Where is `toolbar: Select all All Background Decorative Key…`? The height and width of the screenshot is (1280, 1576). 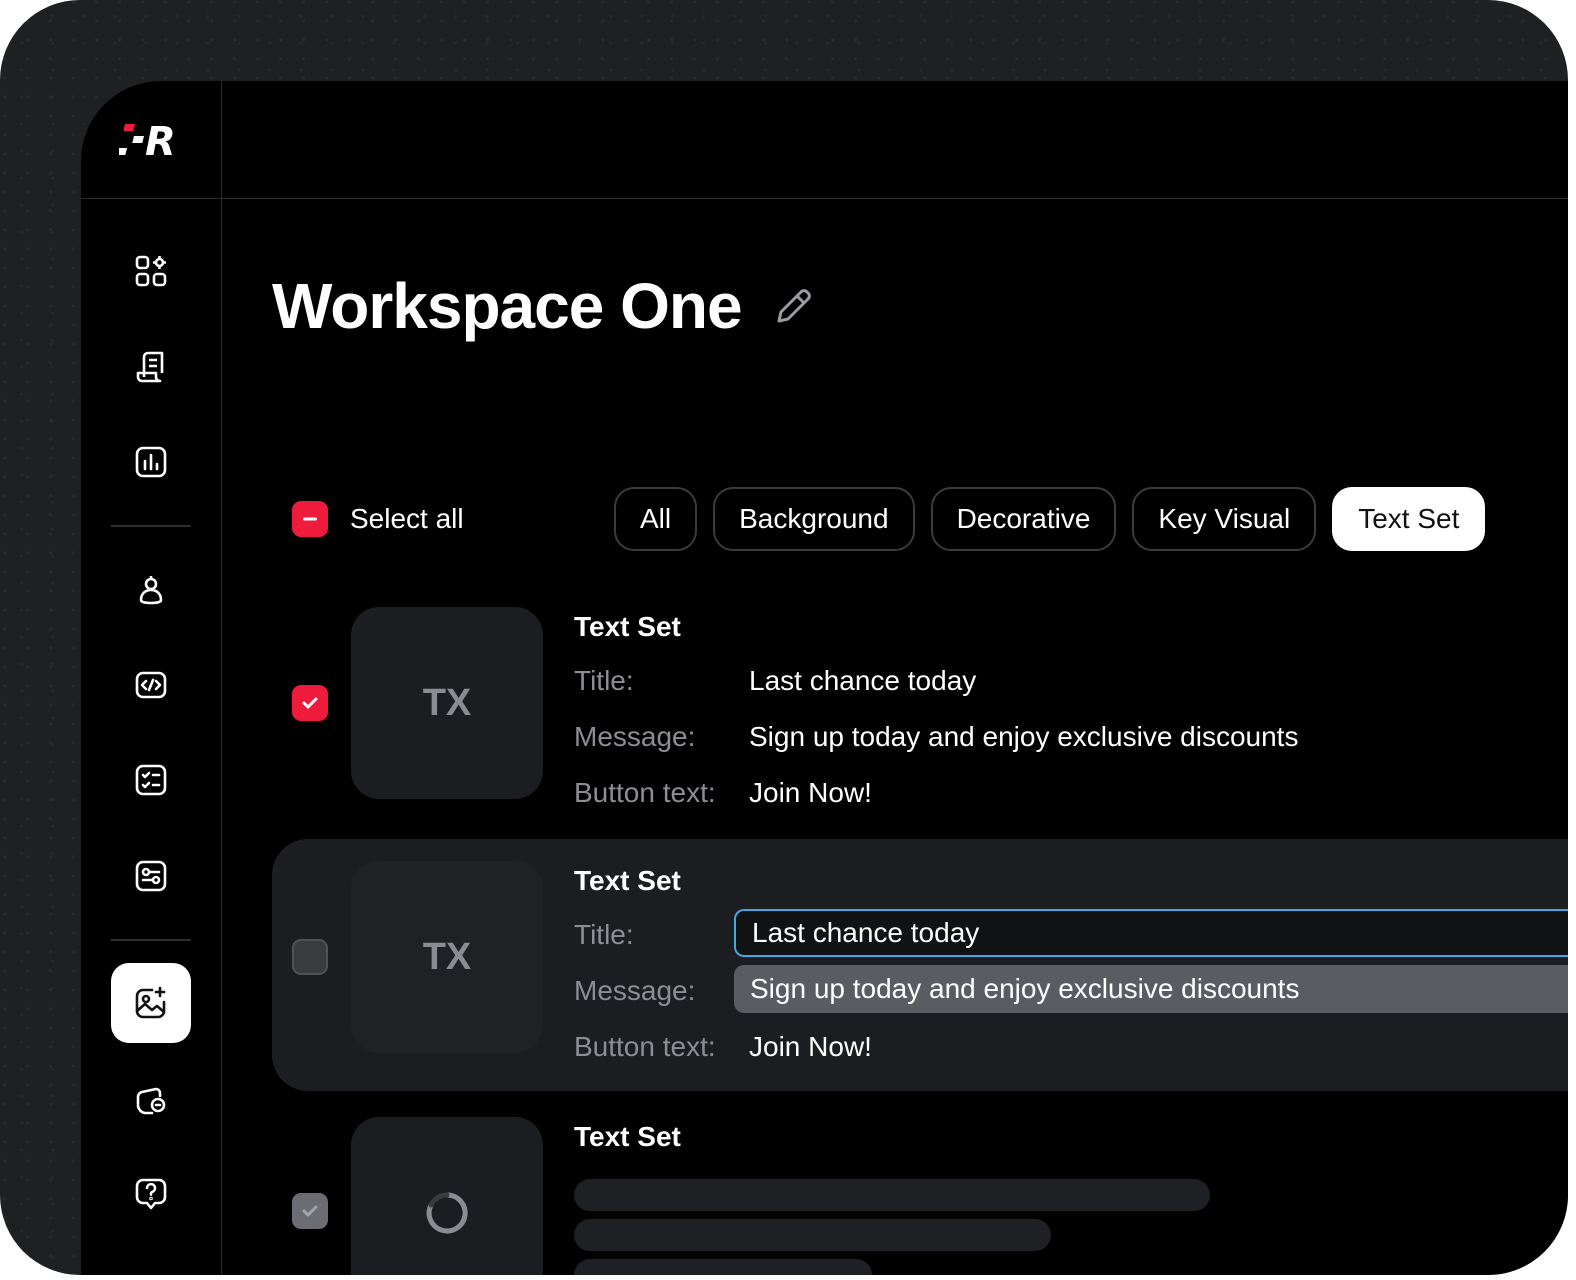
toolbar: Select all All Background Decorative Key… is located at coordinates (907, 519).